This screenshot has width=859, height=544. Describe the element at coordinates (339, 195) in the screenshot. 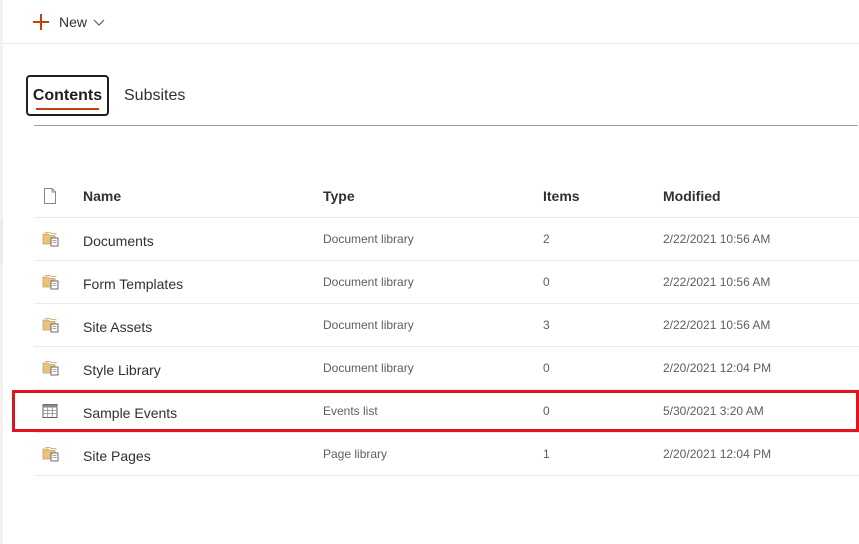

I see `column-header-type: Type` at that location.